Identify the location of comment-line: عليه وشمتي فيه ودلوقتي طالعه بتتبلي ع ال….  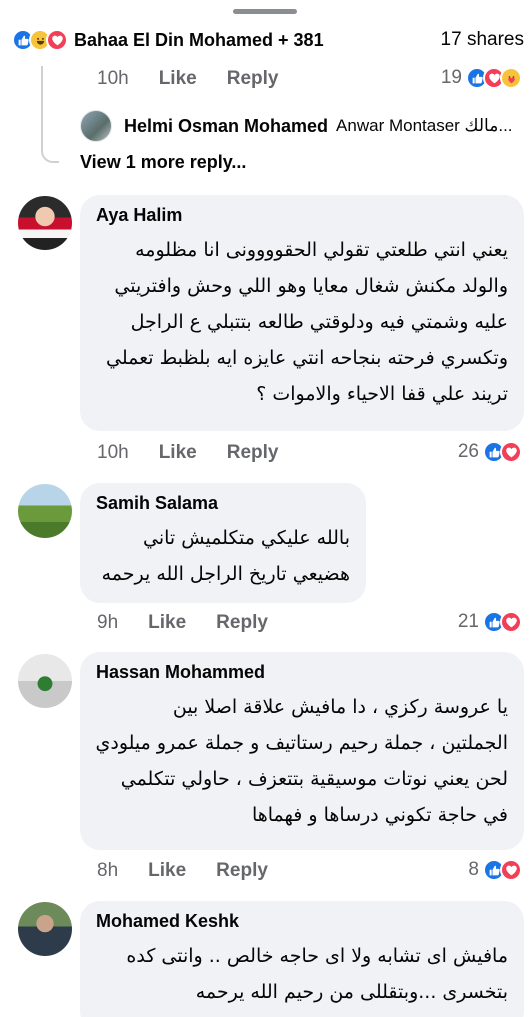
(319, 322).